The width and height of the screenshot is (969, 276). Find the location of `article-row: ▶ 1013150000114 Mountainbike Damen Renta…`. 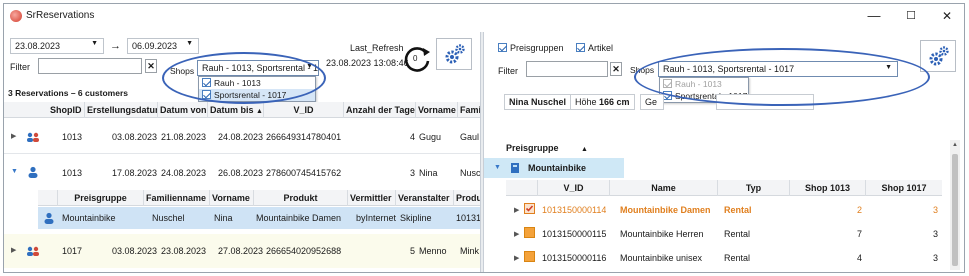

article-row: ▶ 1013150000114 Mountainbike Damen Renta… is located at coordinates (724, 209).